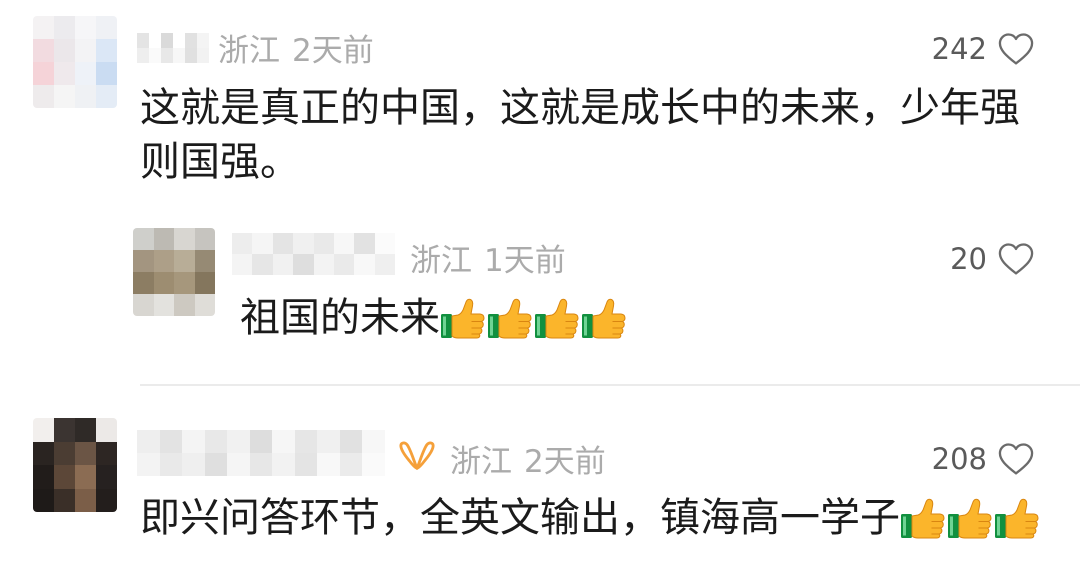 This screenshot has height=562, width=1080. What do you see at coordinates (417, 457) in the screenshot?
I see `wechat-channels-icon` at bounding box center [417, 457].